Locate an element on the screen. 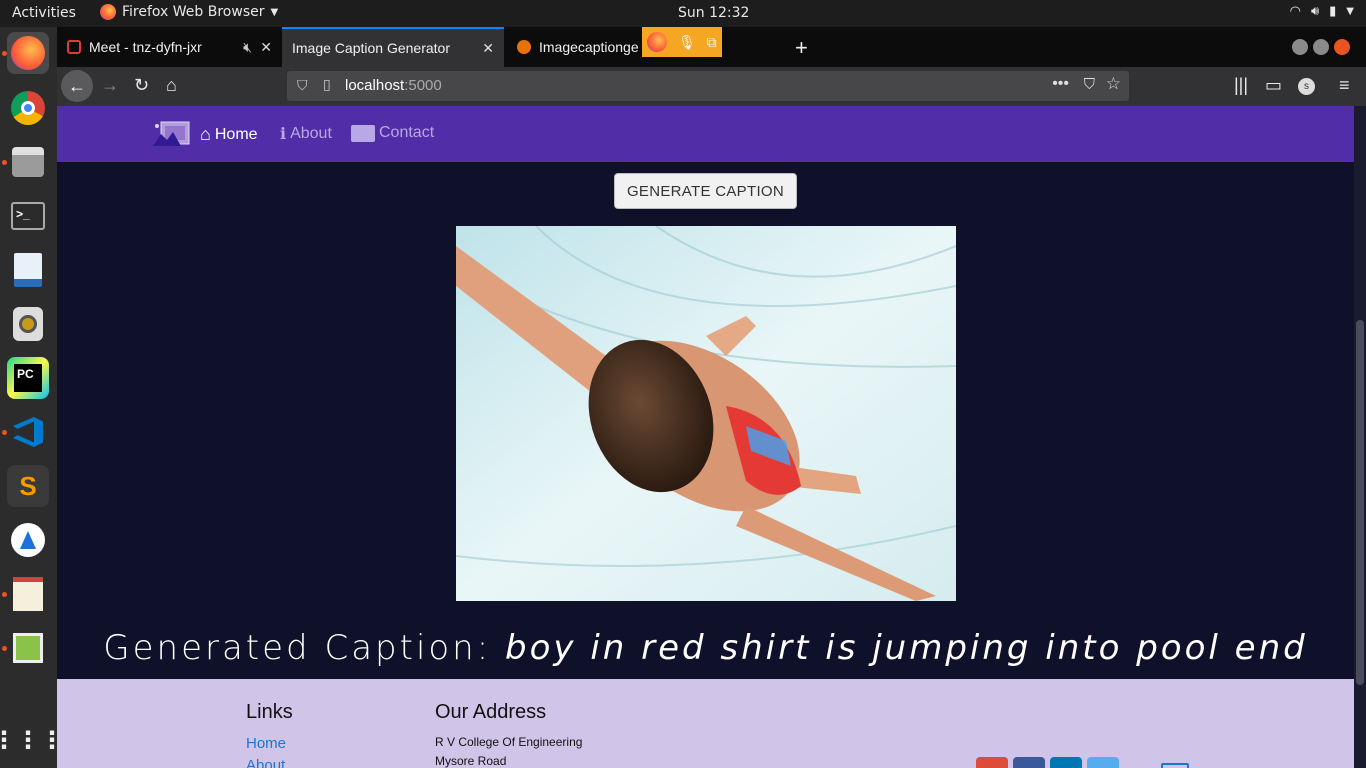  address-heading: Our Address is located at coordinates (491, 712).